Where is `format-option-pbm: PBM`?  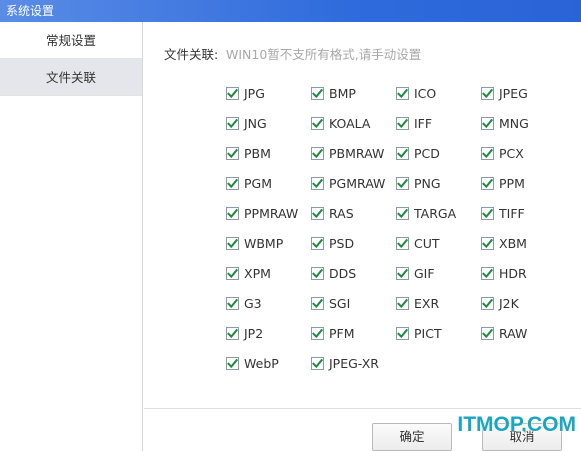 format-option-pbm: PBM is located at coordinates (268, 153).